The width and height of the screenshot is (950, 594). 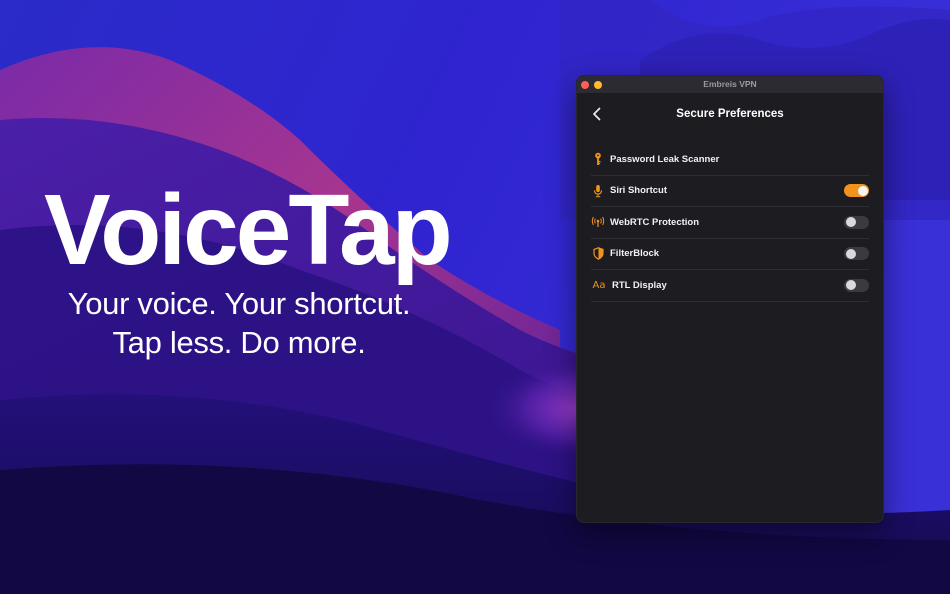 What do you see at coordinates (598, 159) in the screenshot?
I see `key-icon` at bounding box center [598, 159].